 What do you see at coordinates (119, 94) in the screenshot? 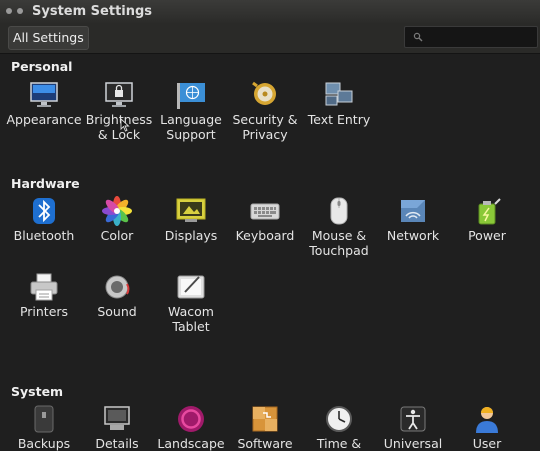
I see `lock-monitor-icon` at bounding box center [119, 94].